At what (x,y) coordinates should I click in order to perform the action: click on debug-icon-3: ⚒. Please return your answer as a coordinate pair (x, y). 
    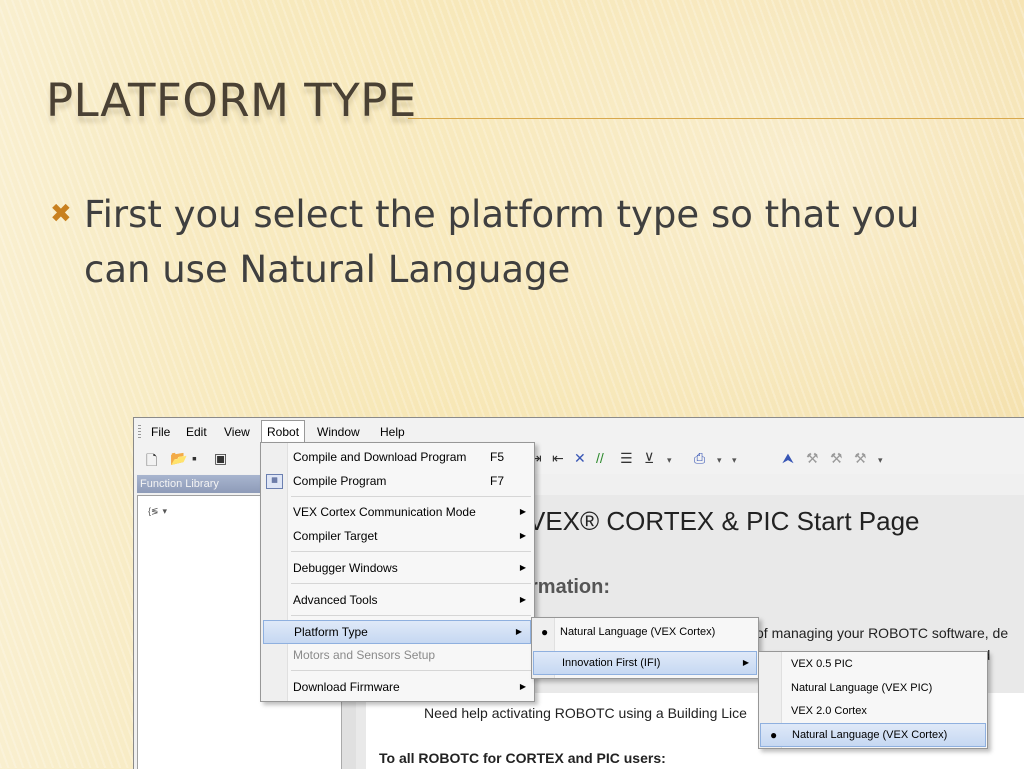
    Looking at the image, I should click on (836, 458).